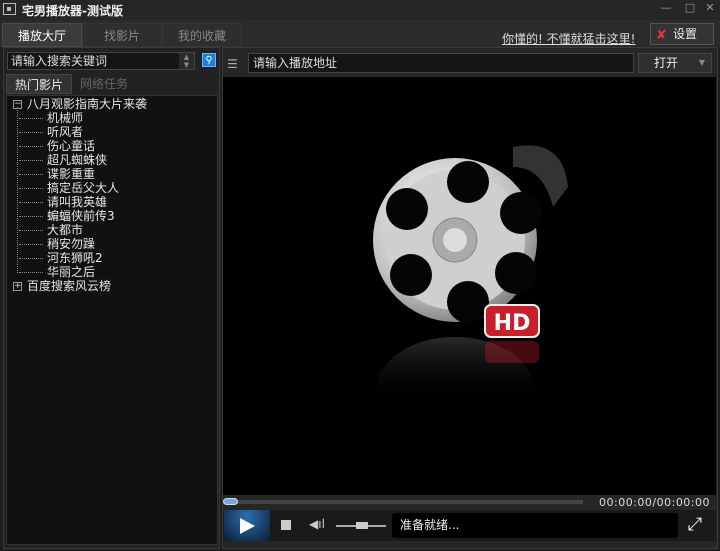 This screenshot has height=551, width=720. Describe the element at coordinates (112, 146) in the screenshot. I see `tree-item: 伤心童话` at that location.